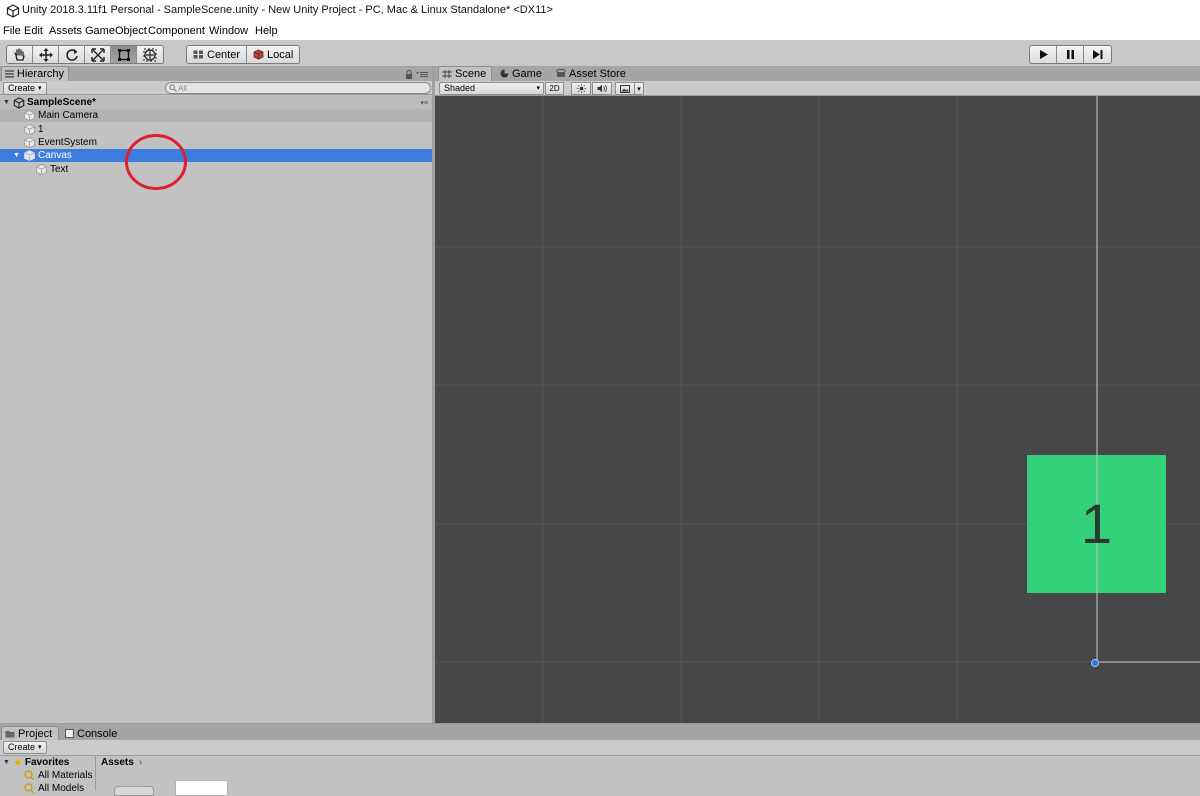  Describe the element at coordinates (1097, 54) in the screenshot. I see `step-button` at that location.